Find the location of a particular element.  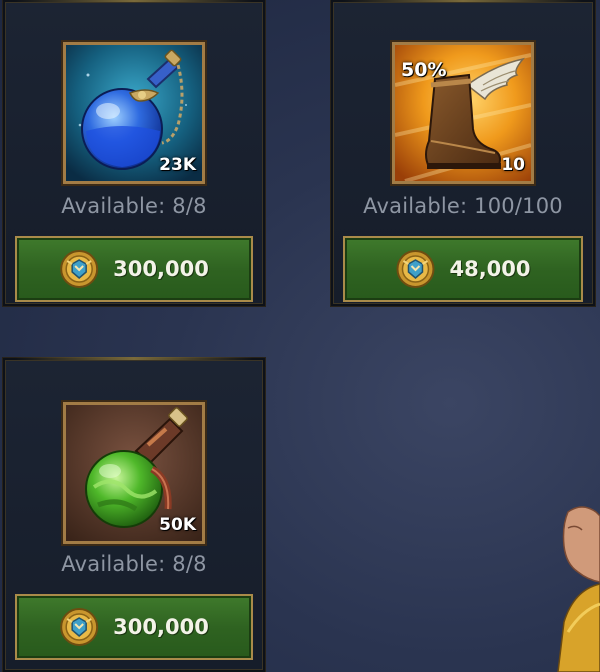

buy-button-content: 48,000 is located at coordinates (463, 269).